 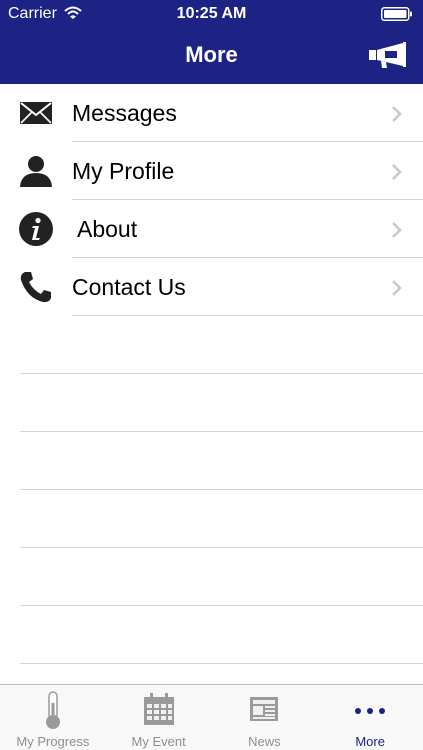 I want to click on megaphone-button, so click(x=388, y=56).